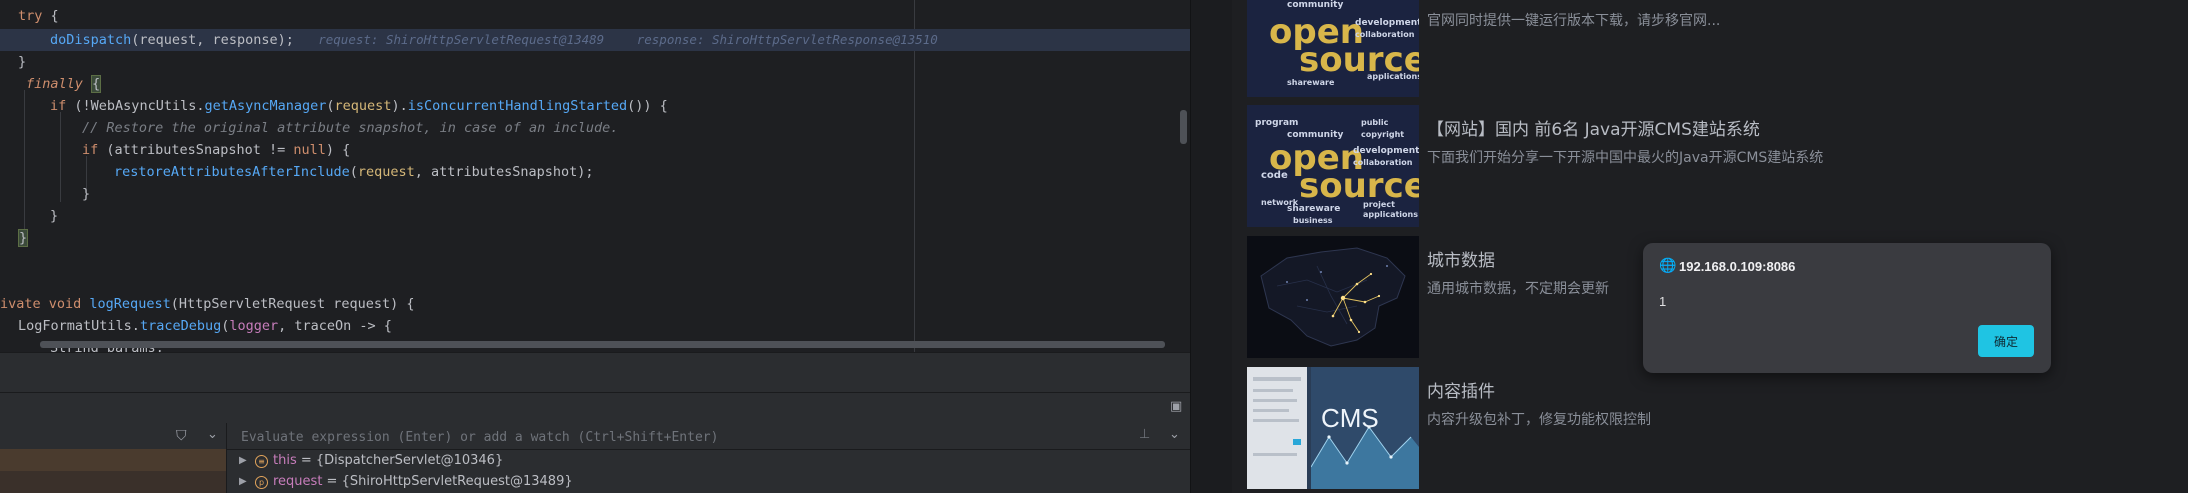 This screenshot has width=2188, height=493. What do you see at coordinates (180, 326) in the screenshot?
I see `method-call: traceDebug` at bounding box center [180, 326].